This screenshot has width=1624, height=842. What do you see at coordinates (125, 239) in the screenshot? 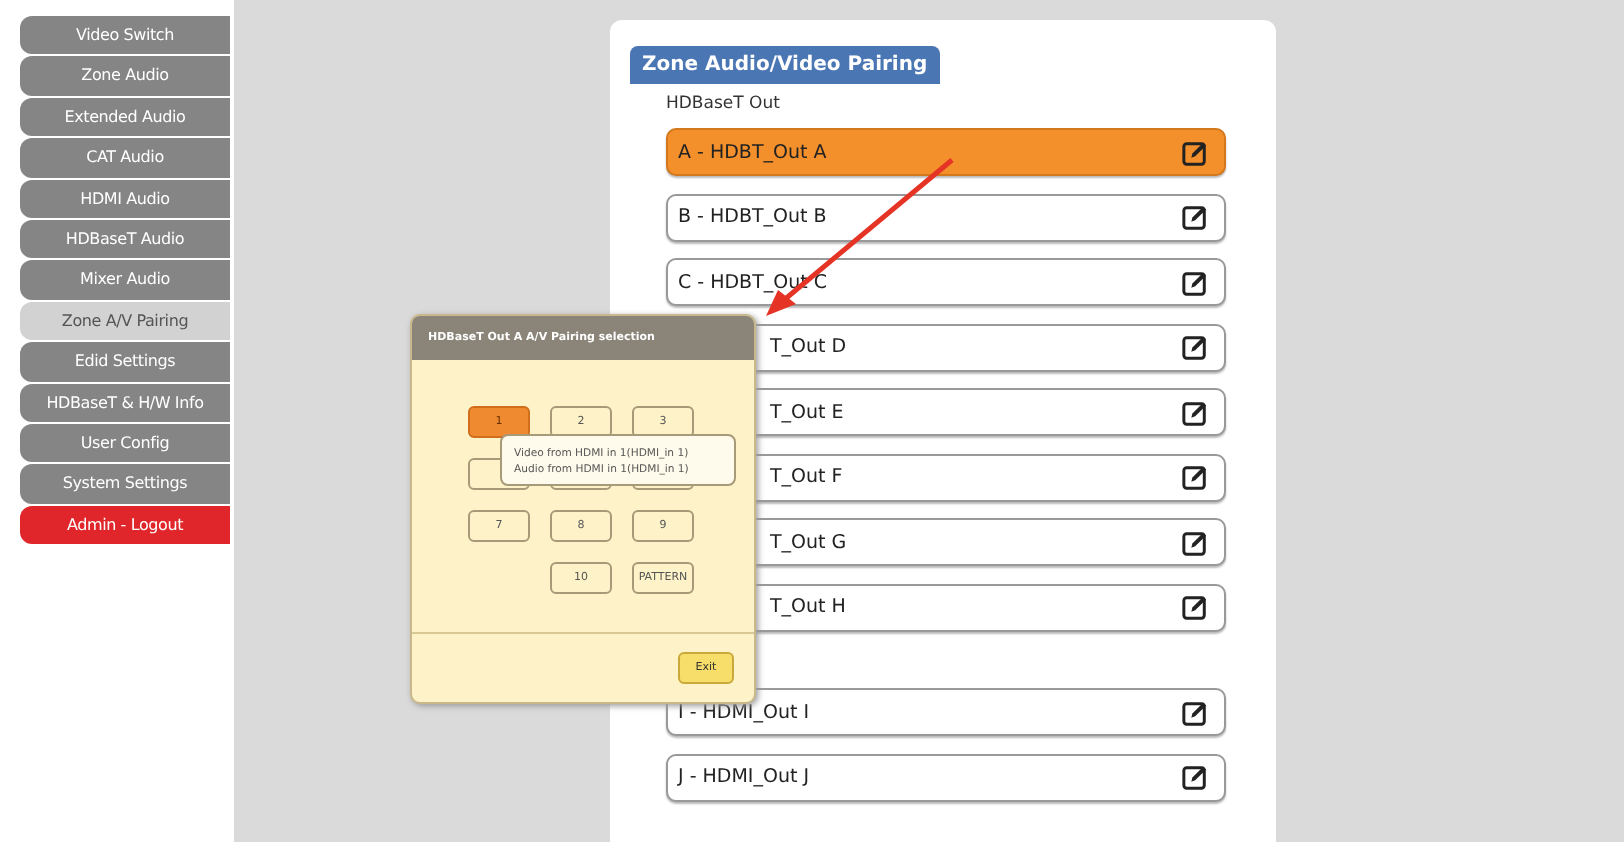
I see `sidebar-item: HDBaseT Audio` at bounding box center [125, 239].